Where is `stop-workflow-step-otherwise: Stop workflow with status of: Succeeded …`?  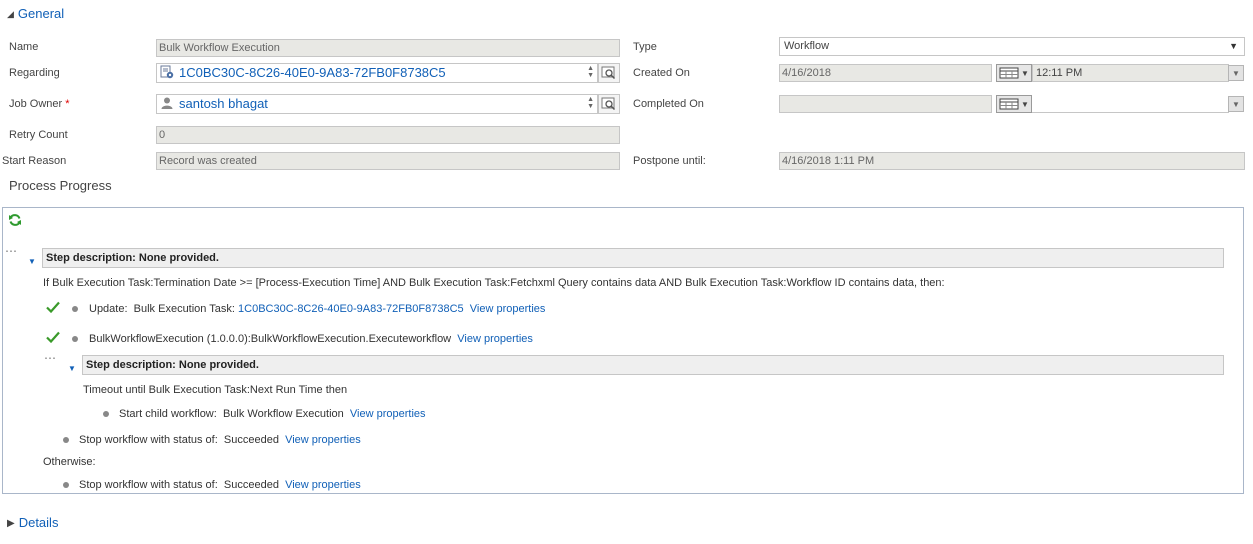 stop-workflow-step-otherwise: Stop workflow with status of: Succeeded … is located at coordinates (220, 485).